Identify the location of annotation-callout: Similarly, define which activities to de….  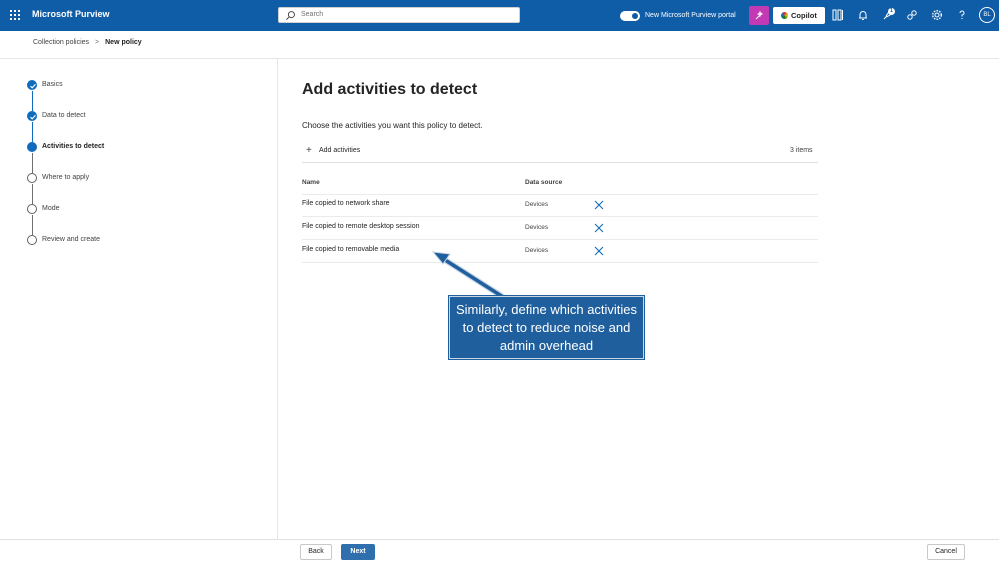
(546, 327).